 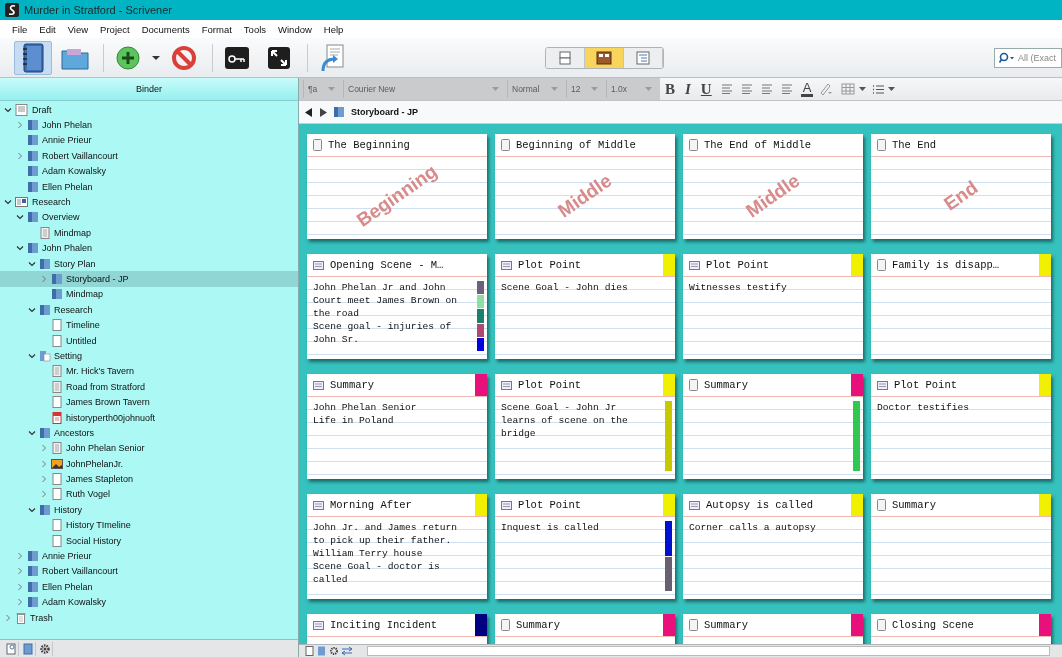 What do you see at coordinates (726, 89) in the screenshot?
I see `align-left-icon` at bounding box center [726, 89].